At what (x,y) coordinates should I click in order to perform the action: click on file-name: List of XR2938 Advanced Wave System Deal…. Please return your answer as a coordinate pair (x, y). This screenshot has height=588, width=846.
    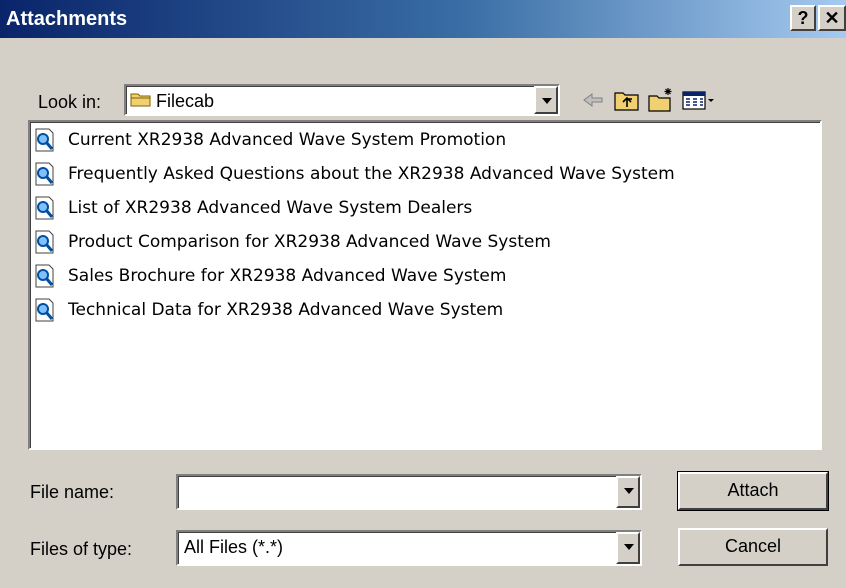
    Looking at the image, I should click on (270, 208).